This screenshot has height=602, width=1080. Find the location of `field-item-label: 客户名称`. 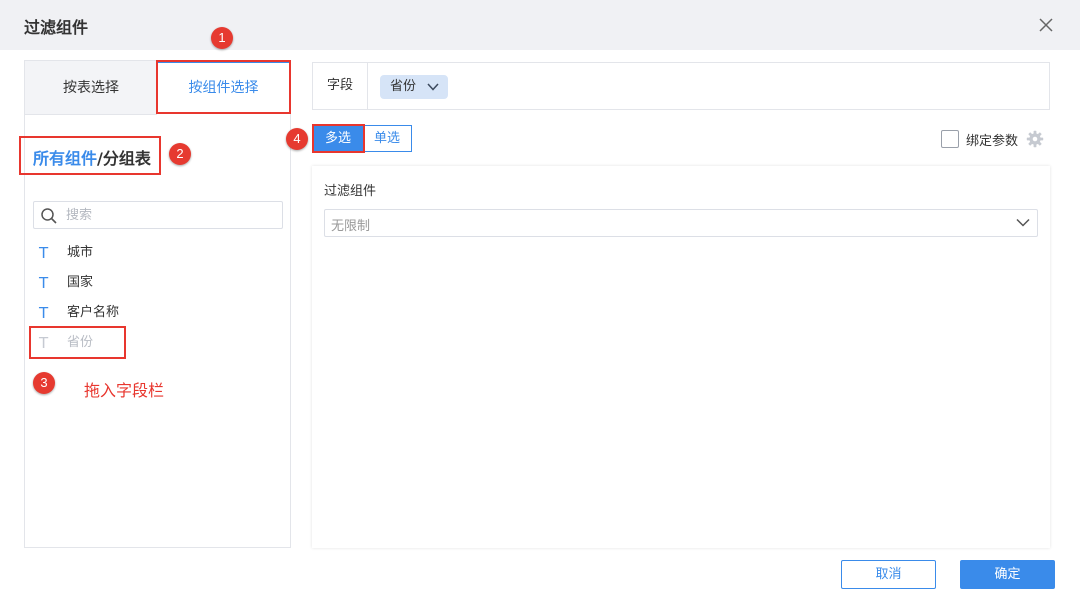

field-item-label: 客户名称 is located at coordinates (93, 312).